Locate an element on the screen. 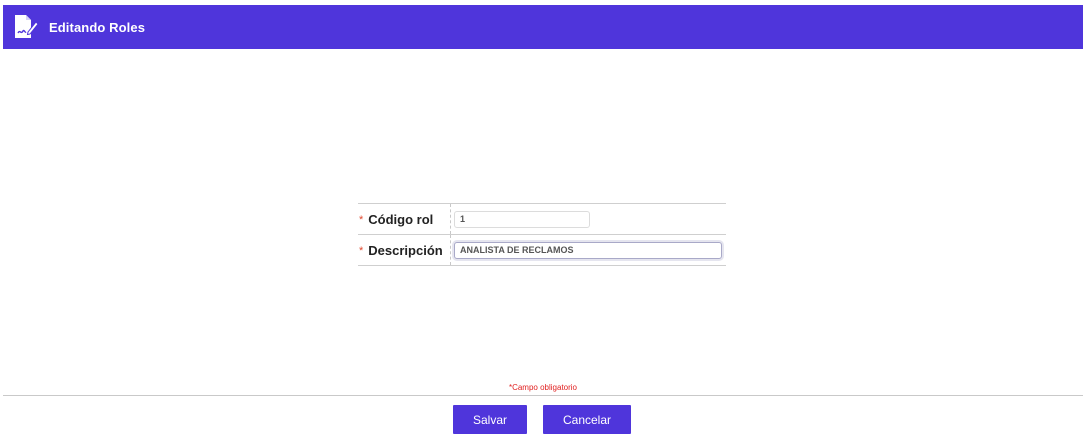 This screenshot has width=1088, height=440. codigo-label: Código rol is located at coordinates (401, 219).